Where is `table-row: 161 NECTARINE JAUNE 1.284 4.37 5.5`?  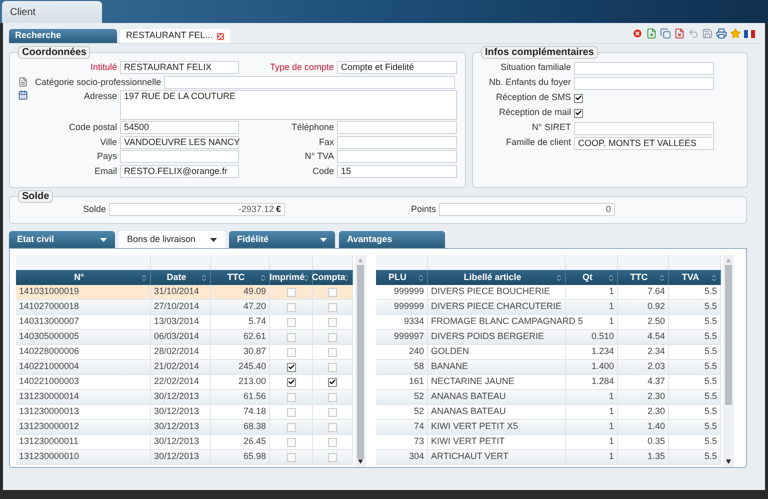 table-row: 161 NECTARINE JAUNE 1.284 4.37 5.5 is located at coordinates (548, 382).